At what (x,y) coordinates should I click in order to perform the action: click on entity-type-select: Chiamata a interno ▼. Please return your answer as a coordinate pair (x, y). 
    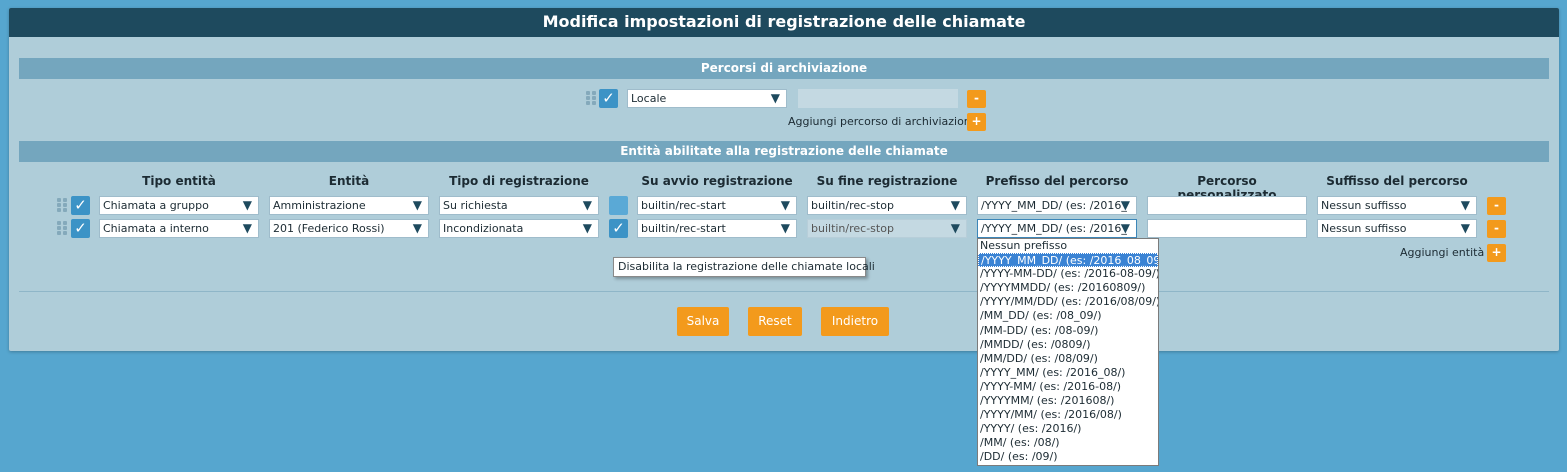
    Looking at the image, I should click on (179, 228).